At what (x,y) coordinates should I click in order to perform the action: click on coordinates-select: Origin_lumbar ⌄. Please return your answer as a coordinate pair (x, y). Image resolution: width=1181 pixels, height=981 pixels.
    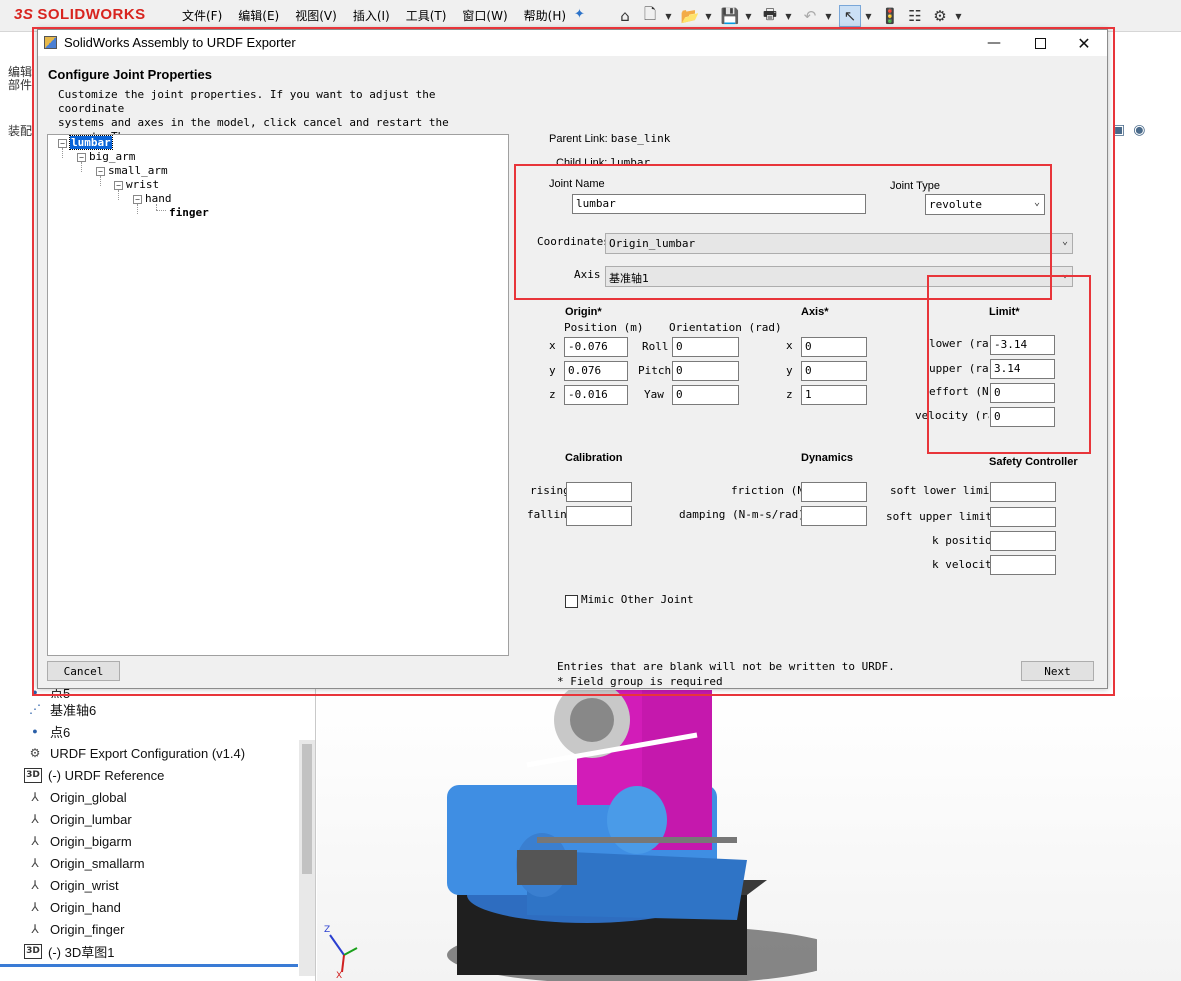
    Looking at the image, I should click on (839, 243).